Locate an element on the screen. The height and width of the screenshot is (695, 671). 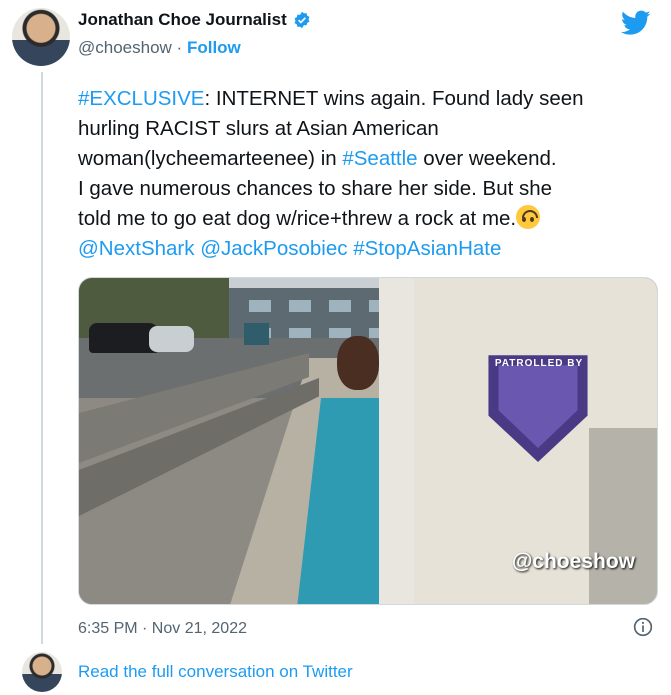
tweet-text-segment: woman(lycheemarteenee) in is located at coordinates (210, 158).